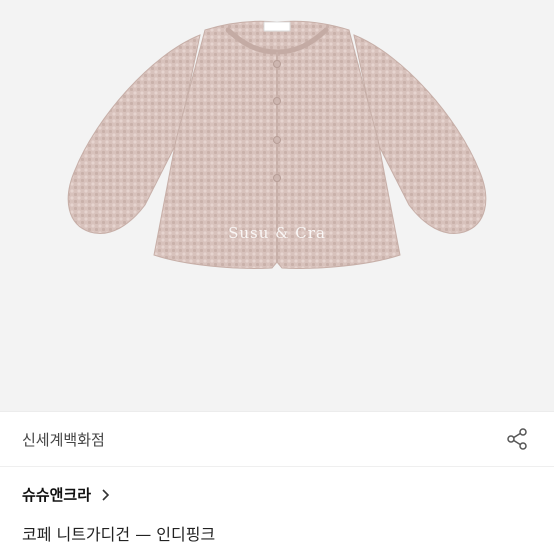 This screenshot has width=554, height=554. Describe the element at coordinates (63, 440) in the screenshot. I see `store-name: 신세계백화점` at that location.